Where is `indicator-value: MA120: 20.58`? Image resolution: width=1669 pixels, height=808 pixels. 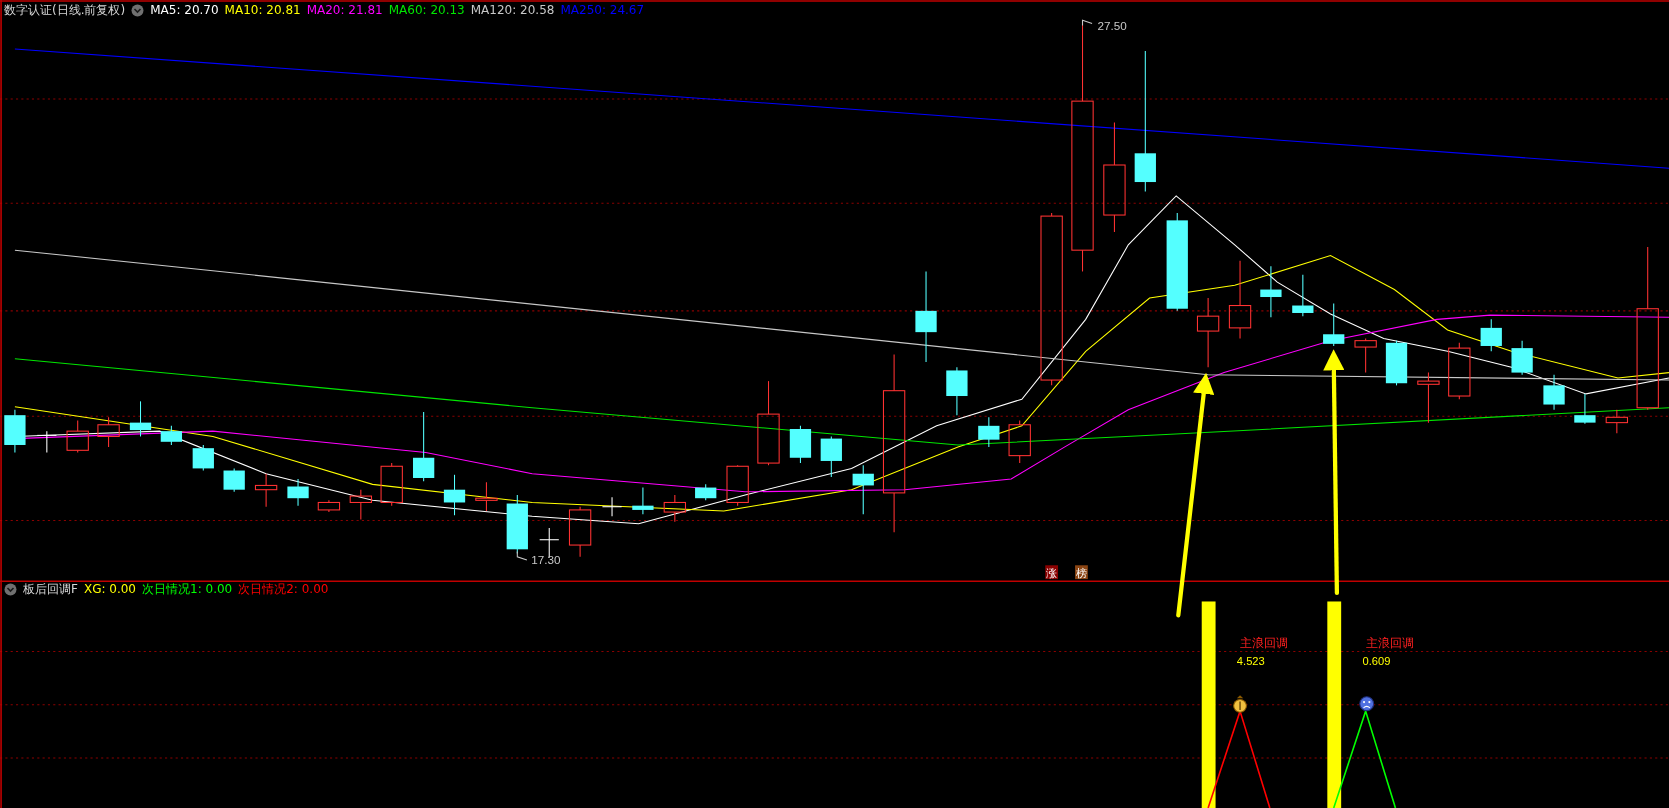 indicator-value: MA120: 20.58 is located at coordinates (512, 10).